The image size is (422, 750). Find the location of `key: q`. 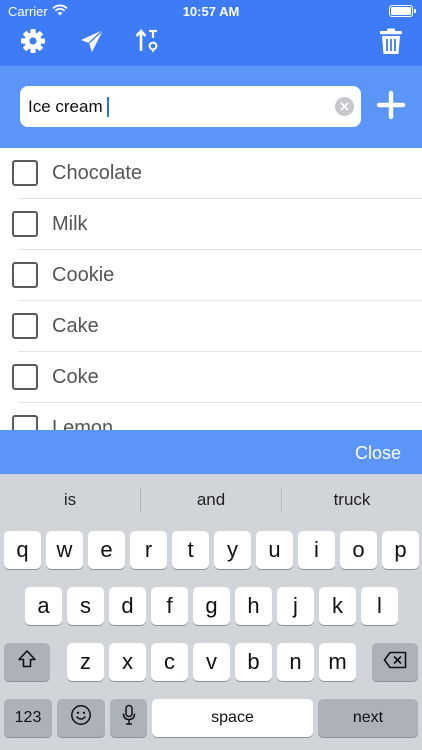

key: q is located at coordinates (22, 550).